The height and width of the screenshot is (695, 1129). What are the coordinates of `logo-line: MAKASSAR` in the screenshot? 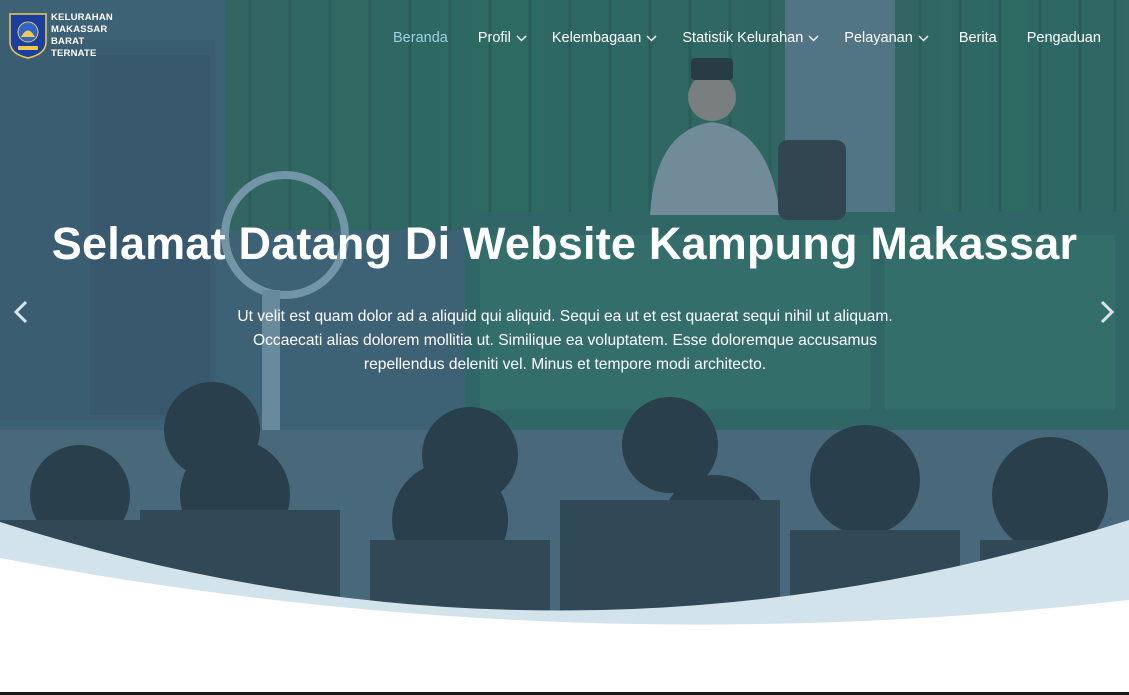 It's located at (79, 29).